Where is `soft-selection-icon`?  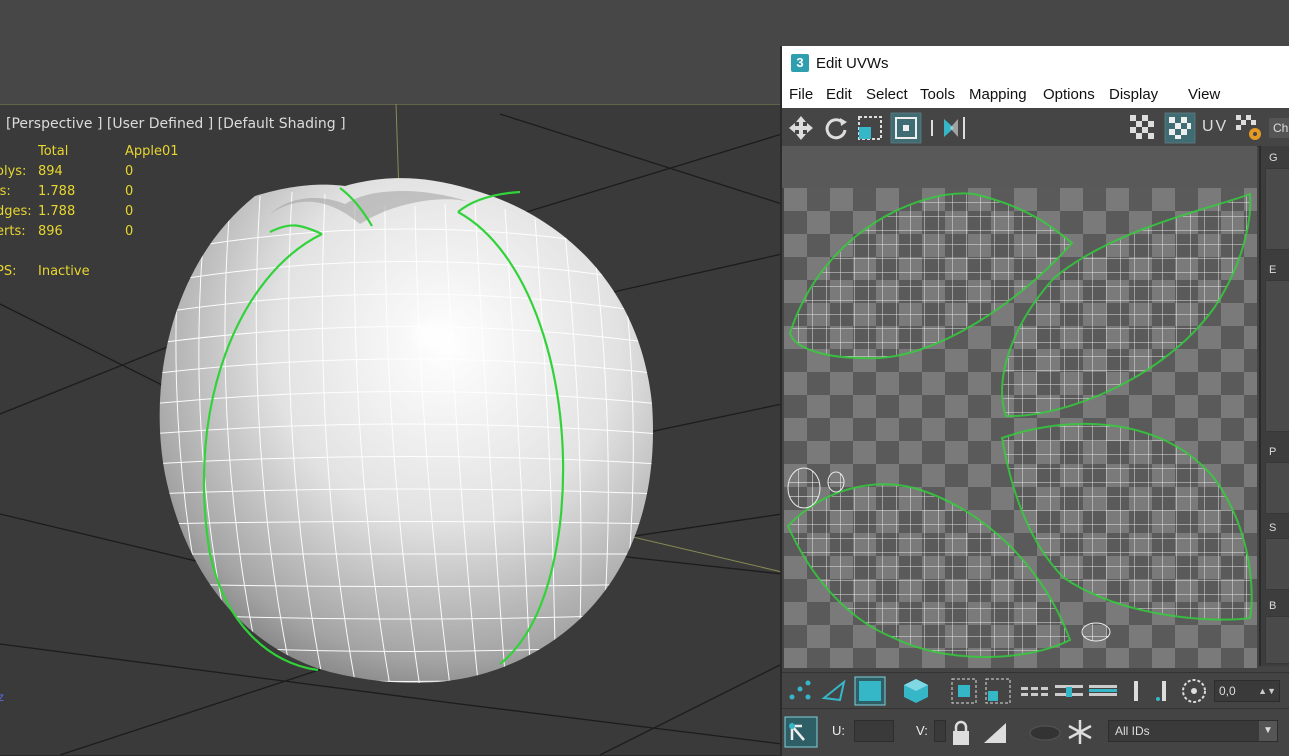
soft-selection-icon is located at coordinates (1194, 691).